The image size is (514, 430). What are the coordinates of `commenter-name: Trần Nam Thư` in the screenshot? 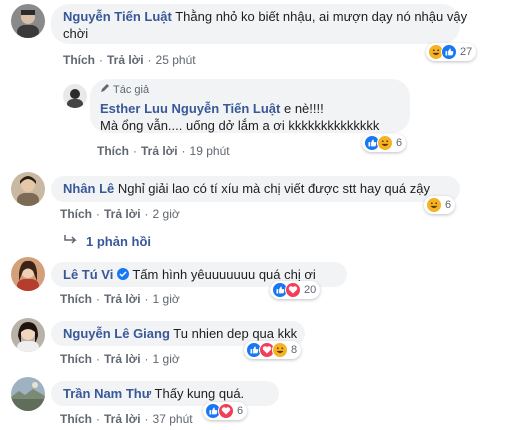 It's located at (107, 393).